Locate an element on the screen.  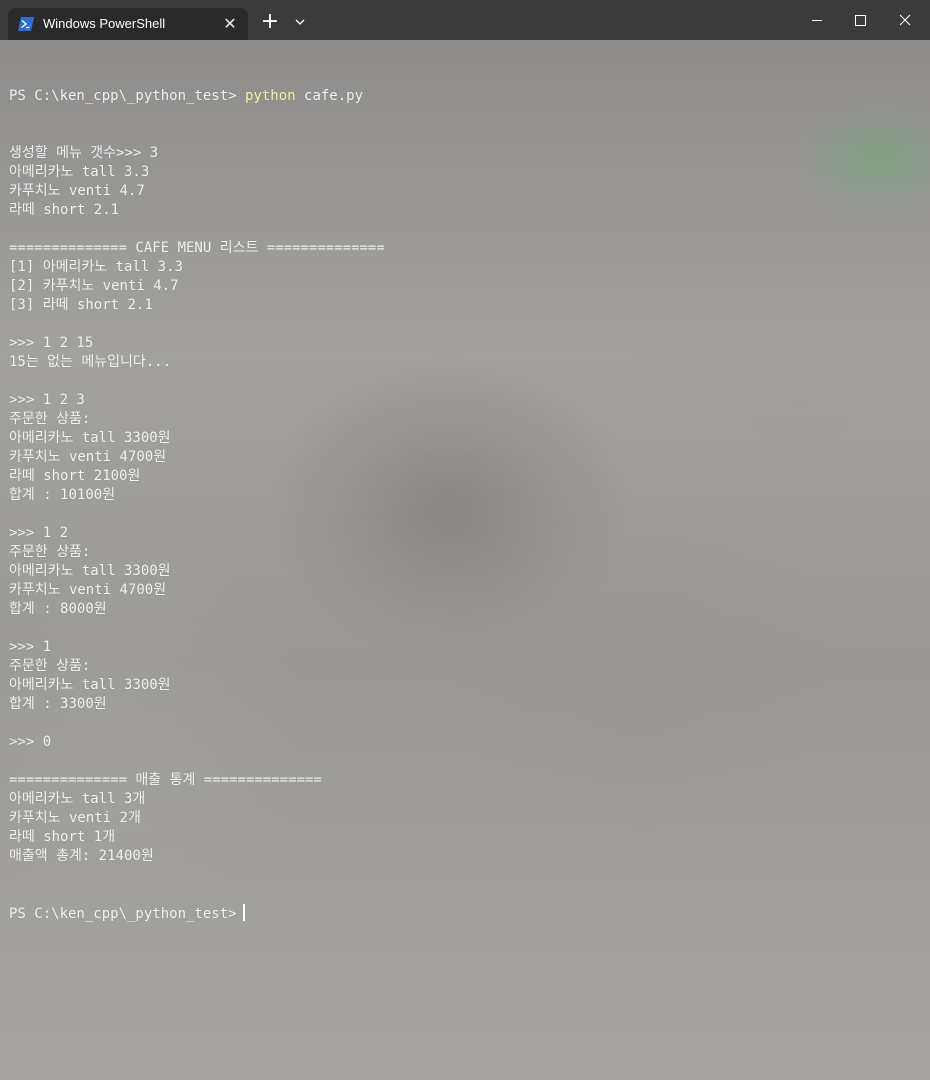
prompt: PS C:\ken_cpp\_python_test> is located at coordinates (127, 96).